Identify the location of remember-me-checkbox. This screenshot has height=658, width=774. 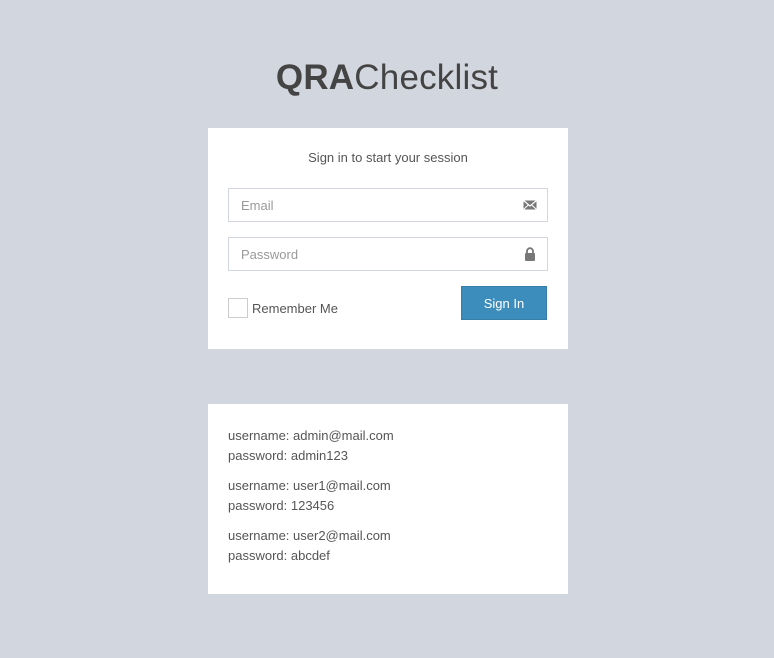
(238, 308).